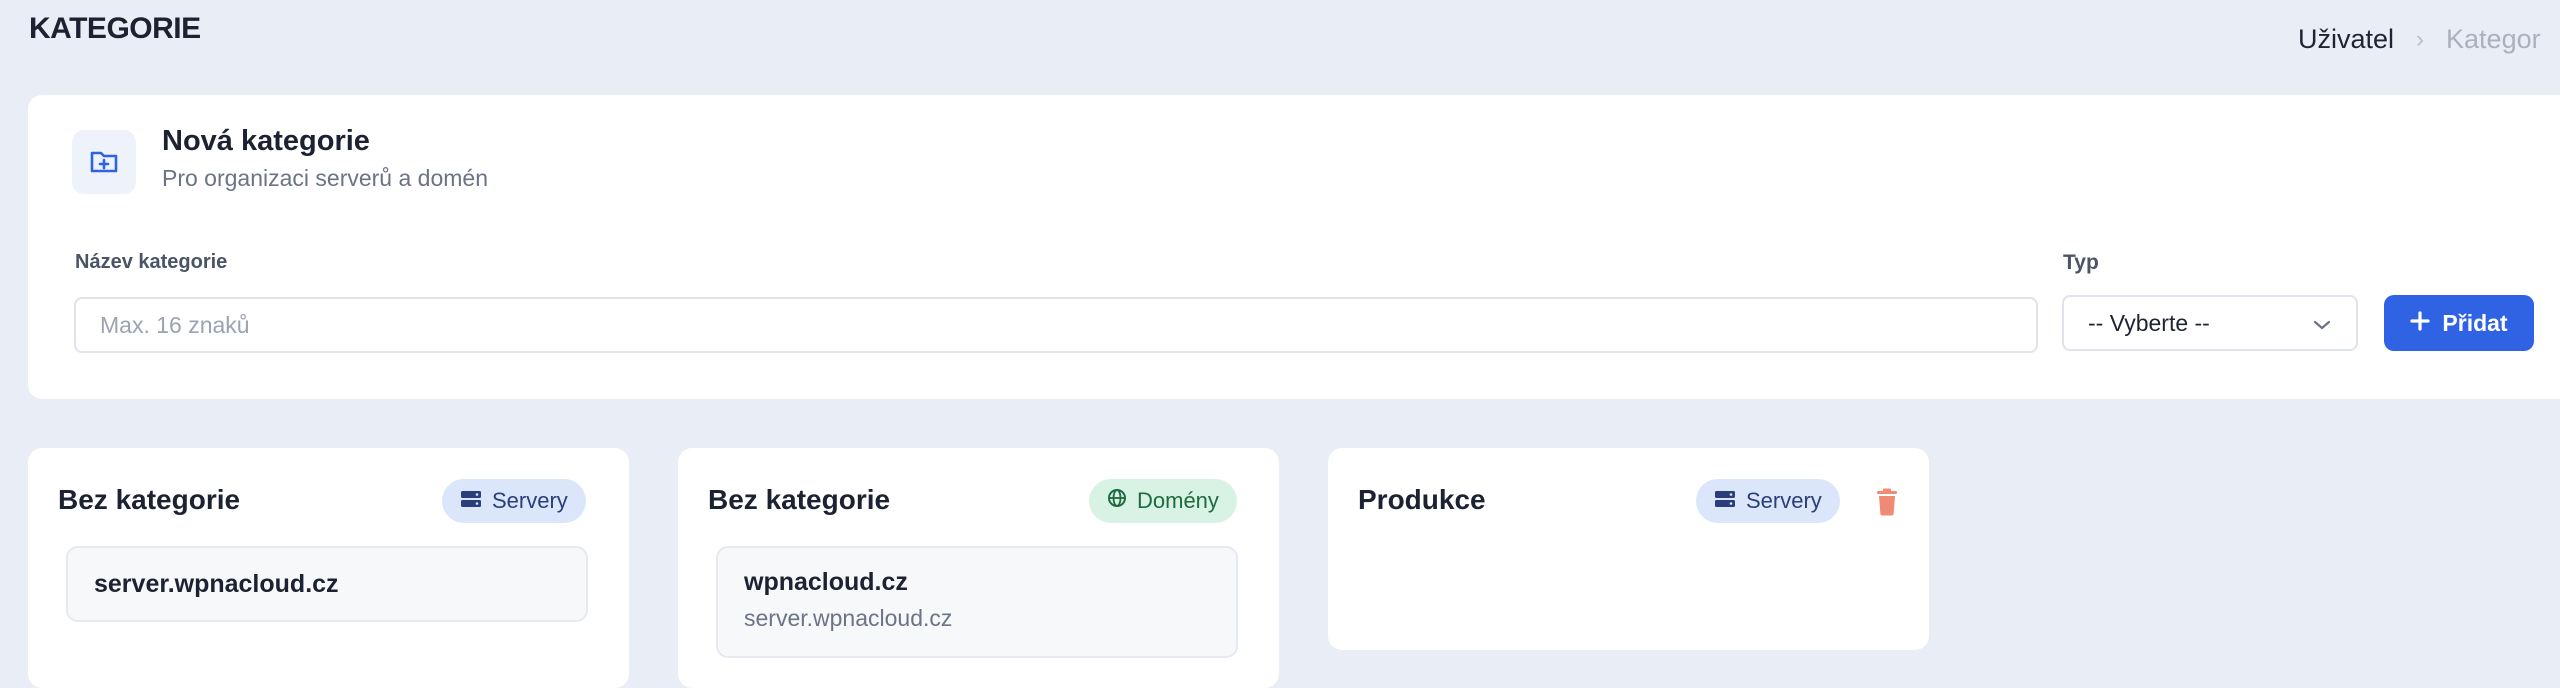 This screenshot has width=2560, height=688. I want to click on breadcrumb-item-user: Uživatel, so click(2346, 39).